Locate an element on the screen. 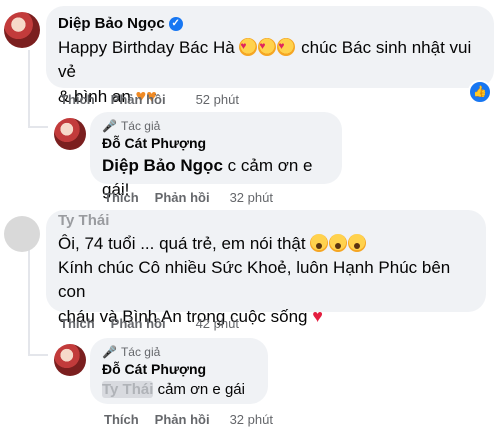 The height and width of the screenshot is (435, 501). timestamp: 52 phút is located at coordinates (217, 99).